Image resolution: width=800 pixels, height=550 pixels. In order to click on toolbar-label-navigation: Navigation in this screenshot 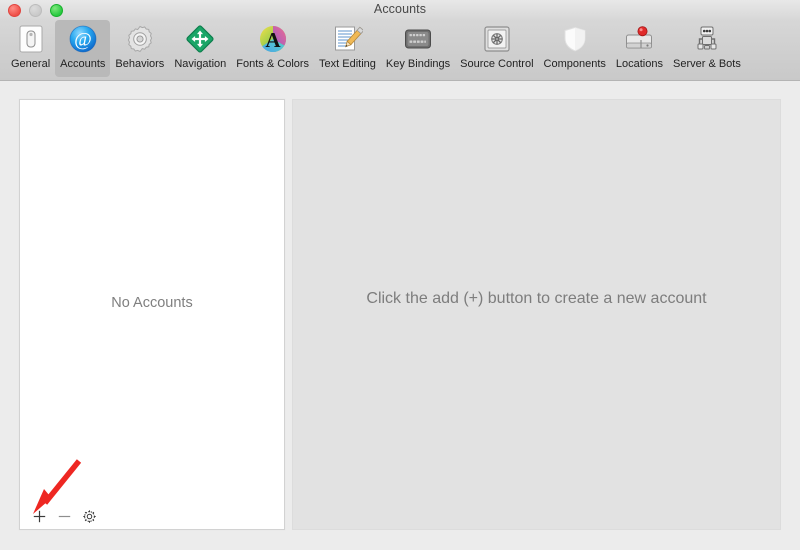, I will do `click(200, 64)`.